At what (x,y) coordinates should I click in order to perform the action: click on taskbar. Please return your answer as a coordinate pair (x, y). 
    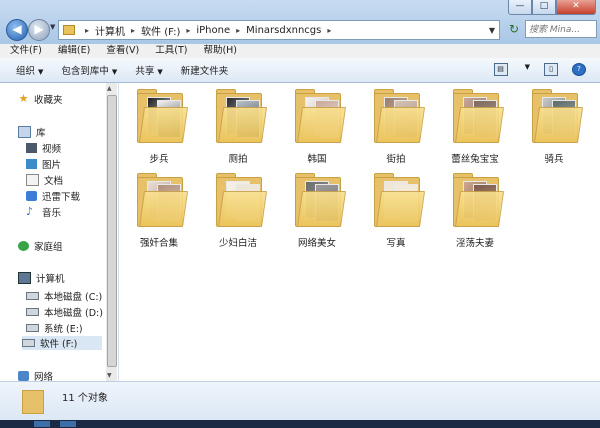
    Looking at the image, I should click on (300, 424).